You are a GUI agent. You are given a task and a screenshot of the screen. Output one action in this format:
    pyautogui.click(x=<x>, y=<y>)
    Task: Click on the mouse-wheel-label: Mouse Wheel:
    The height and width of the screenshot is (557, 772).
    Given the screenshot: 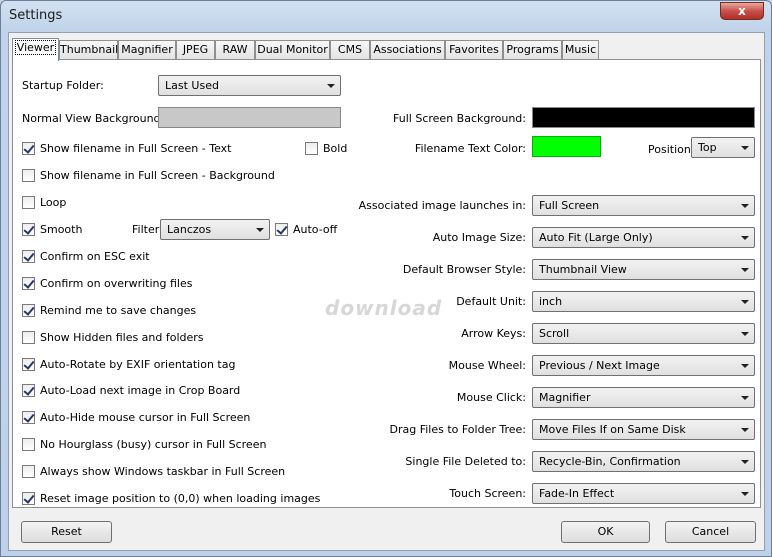 What is the action you would take?
    pyautogui.click(x=487, y=365)
    